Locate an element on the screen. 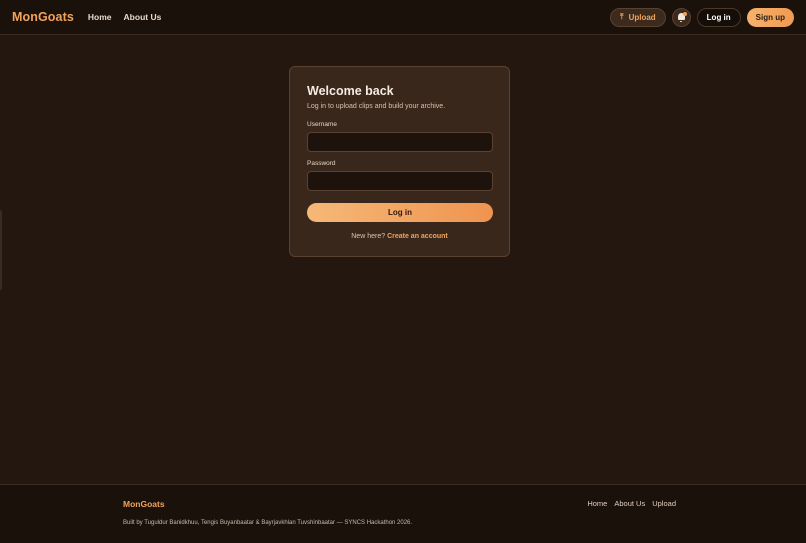  header-actions: ⤒ Upload Log in Sign up is located at coordinates (702, 17).